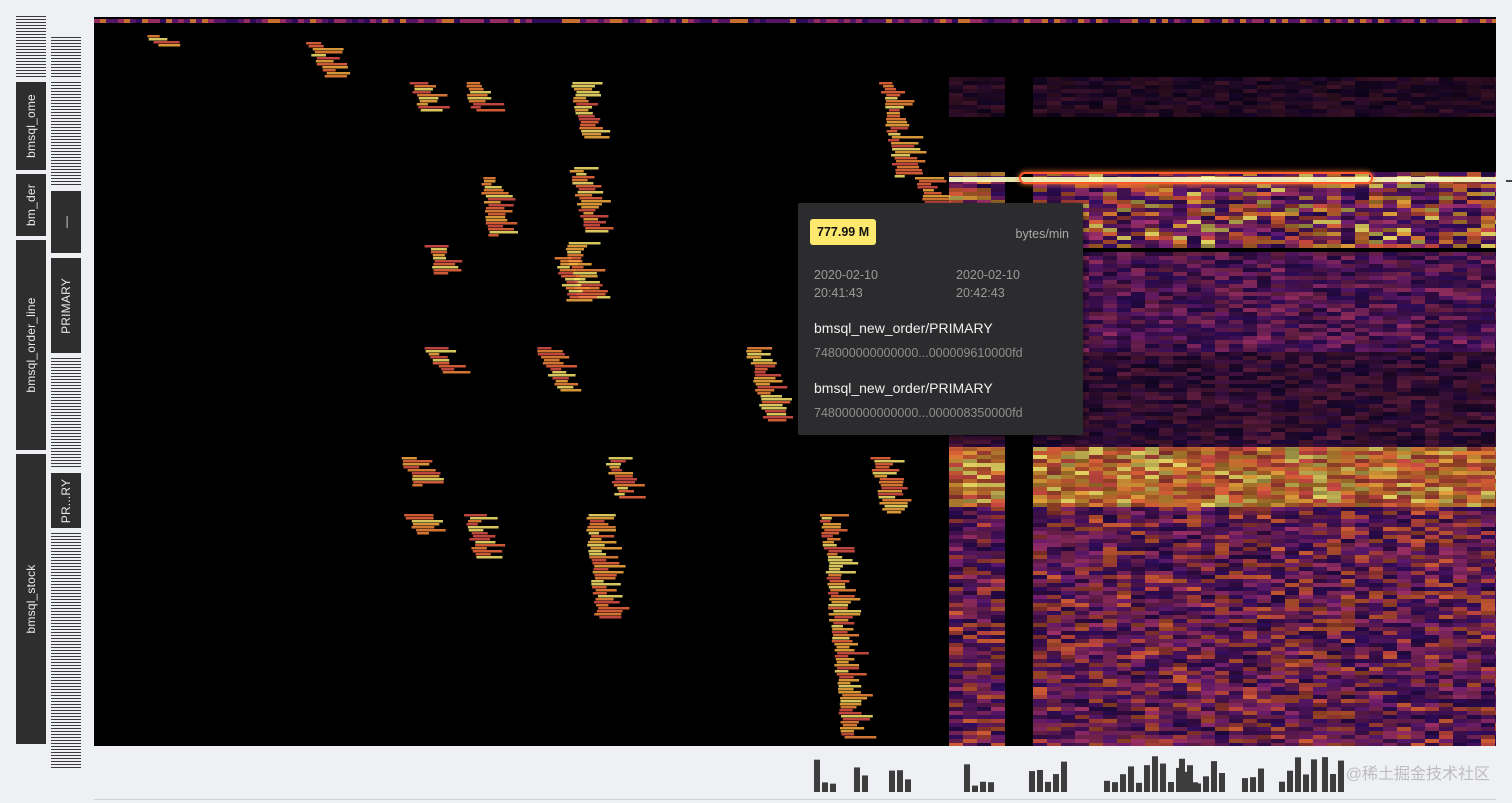 The width and height of the screenshot is (1512, 803). Describe the element at coordinates (66, 222) in the screenshot. I see `index-label-2: —` at that location.